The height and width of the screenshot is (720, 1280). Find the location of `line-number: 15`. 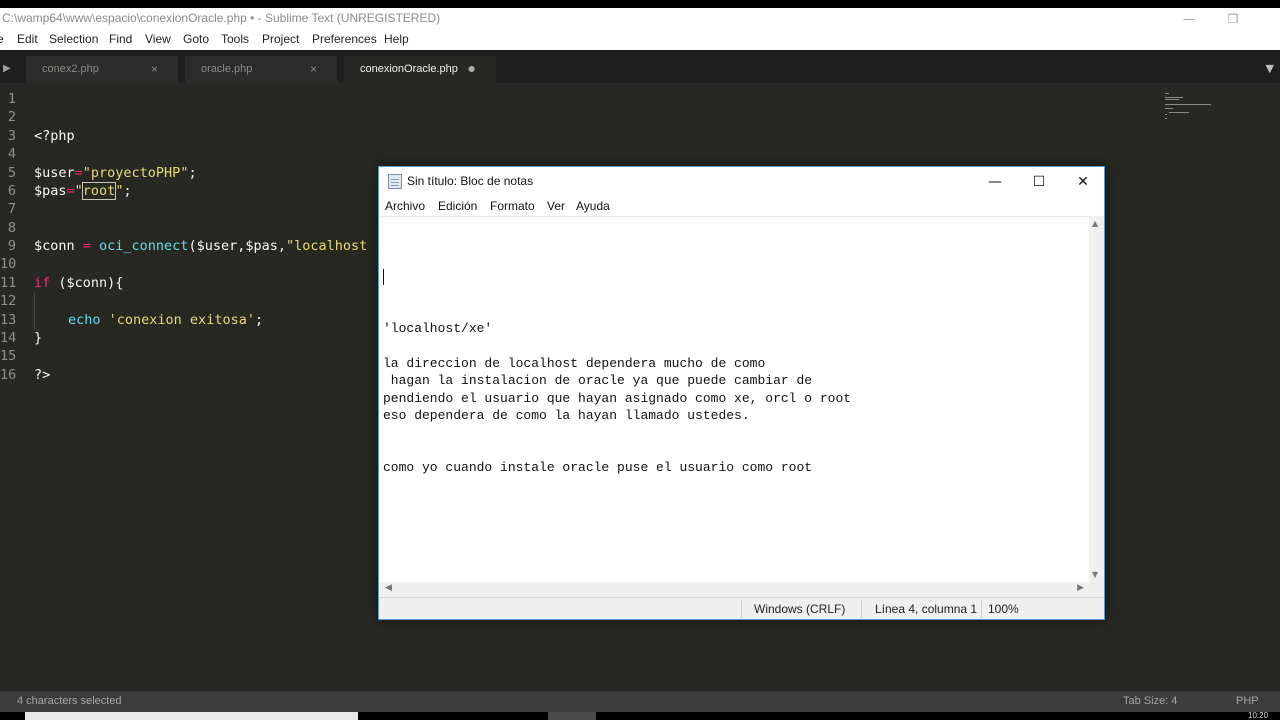

line-number: 15 is located at coordinates (8, 356).